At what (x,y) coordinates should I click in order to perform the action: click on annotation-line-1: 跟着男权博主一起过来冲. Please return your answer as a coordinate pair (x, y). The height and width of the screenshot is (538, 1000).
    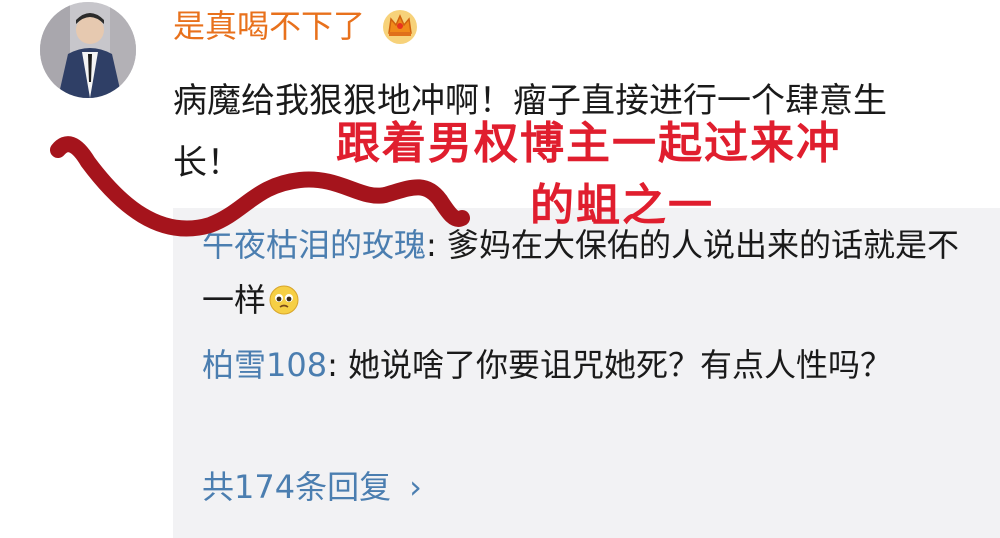
    Looking at the image, I should click on (589, 143).